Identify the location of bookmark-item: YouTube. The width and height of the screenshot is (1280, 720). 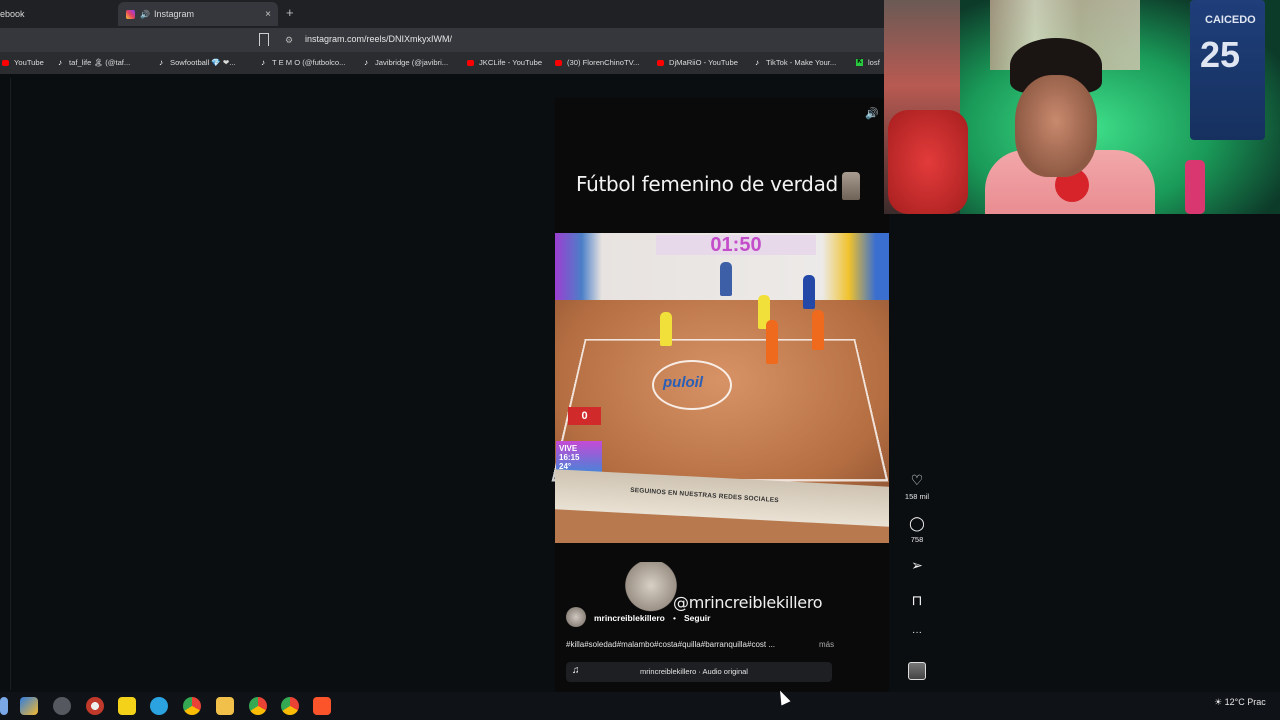
(23, 62).